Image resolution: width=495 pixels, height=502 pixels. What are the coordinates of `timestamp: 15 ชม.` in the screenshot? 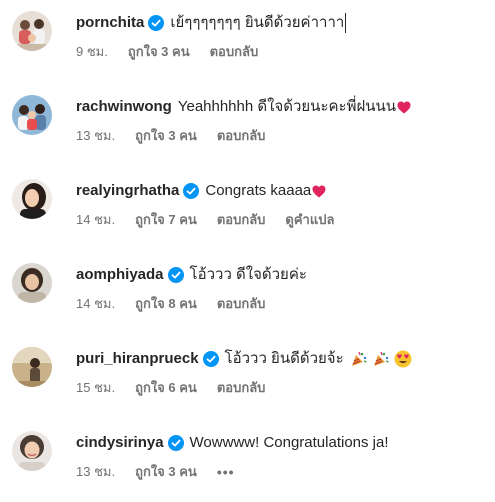 It's located at (95, 388).